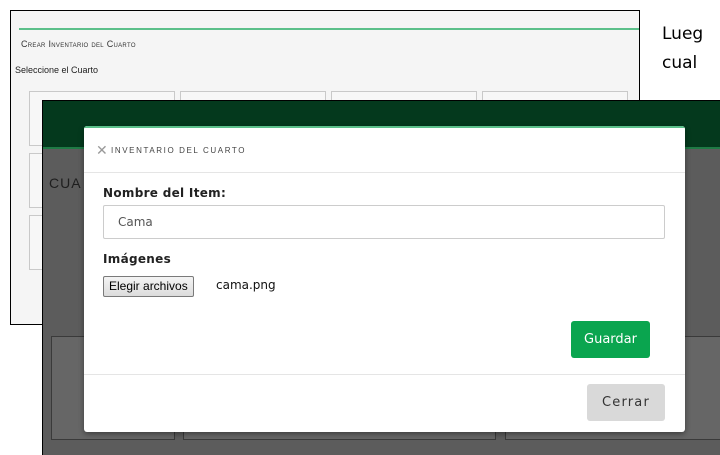 Image resolution: width=720 pixels, height=455 pixels. I want to click on background-heading: CUA, so click(65, 183).